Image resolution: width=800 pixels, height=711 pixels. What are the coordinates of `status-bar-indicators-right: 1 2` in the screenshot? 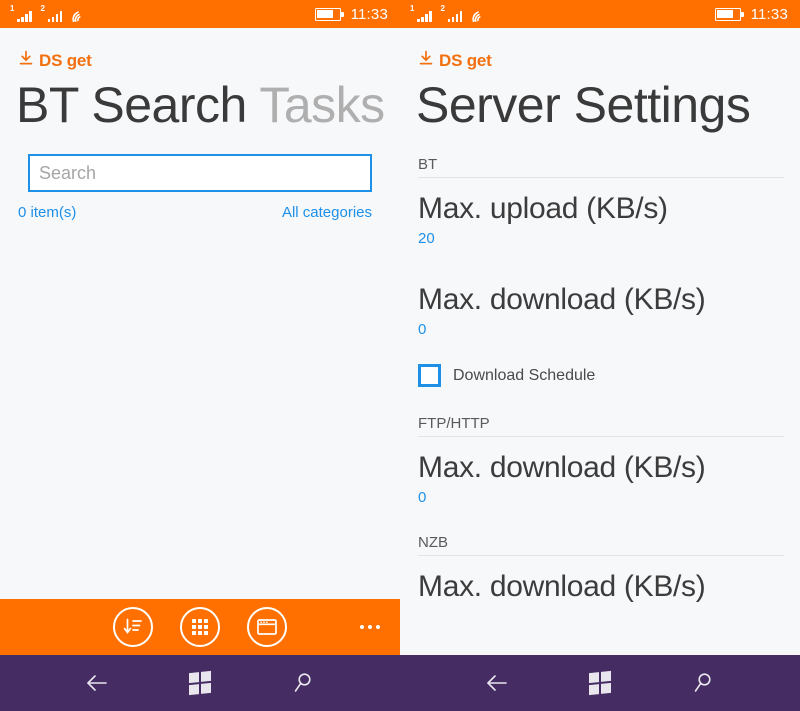 It's located at (449, 13).